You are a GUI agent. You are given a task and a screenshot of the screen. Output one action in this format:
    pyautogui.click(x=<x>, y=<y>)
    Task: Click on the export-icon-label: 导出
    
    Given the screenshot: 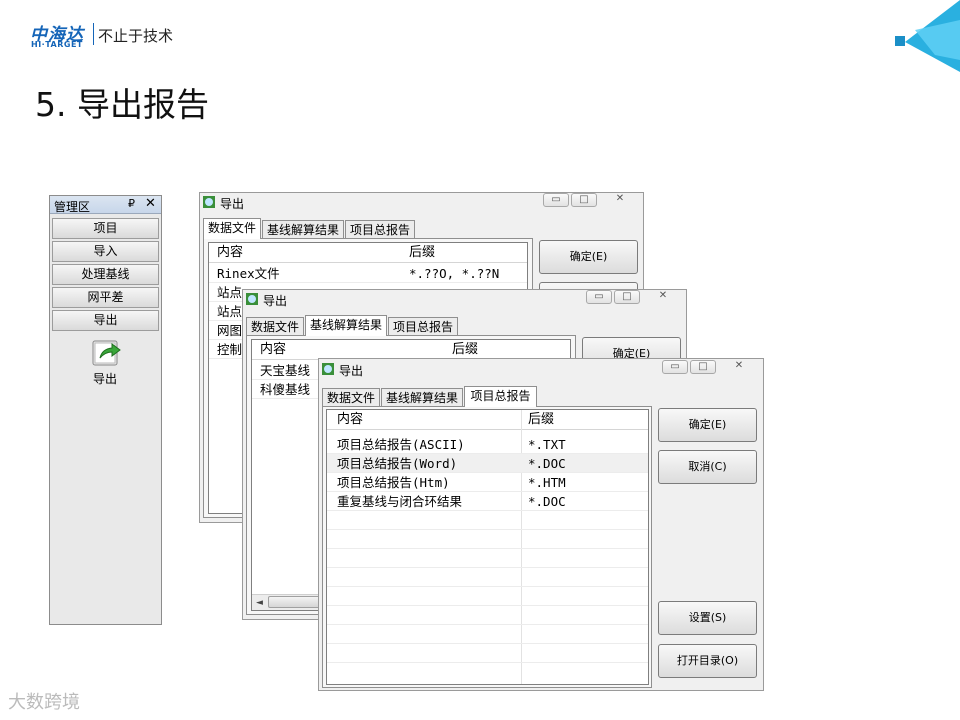 What is the action you would take?
    pyautogui.click(x=105, y=379)
    